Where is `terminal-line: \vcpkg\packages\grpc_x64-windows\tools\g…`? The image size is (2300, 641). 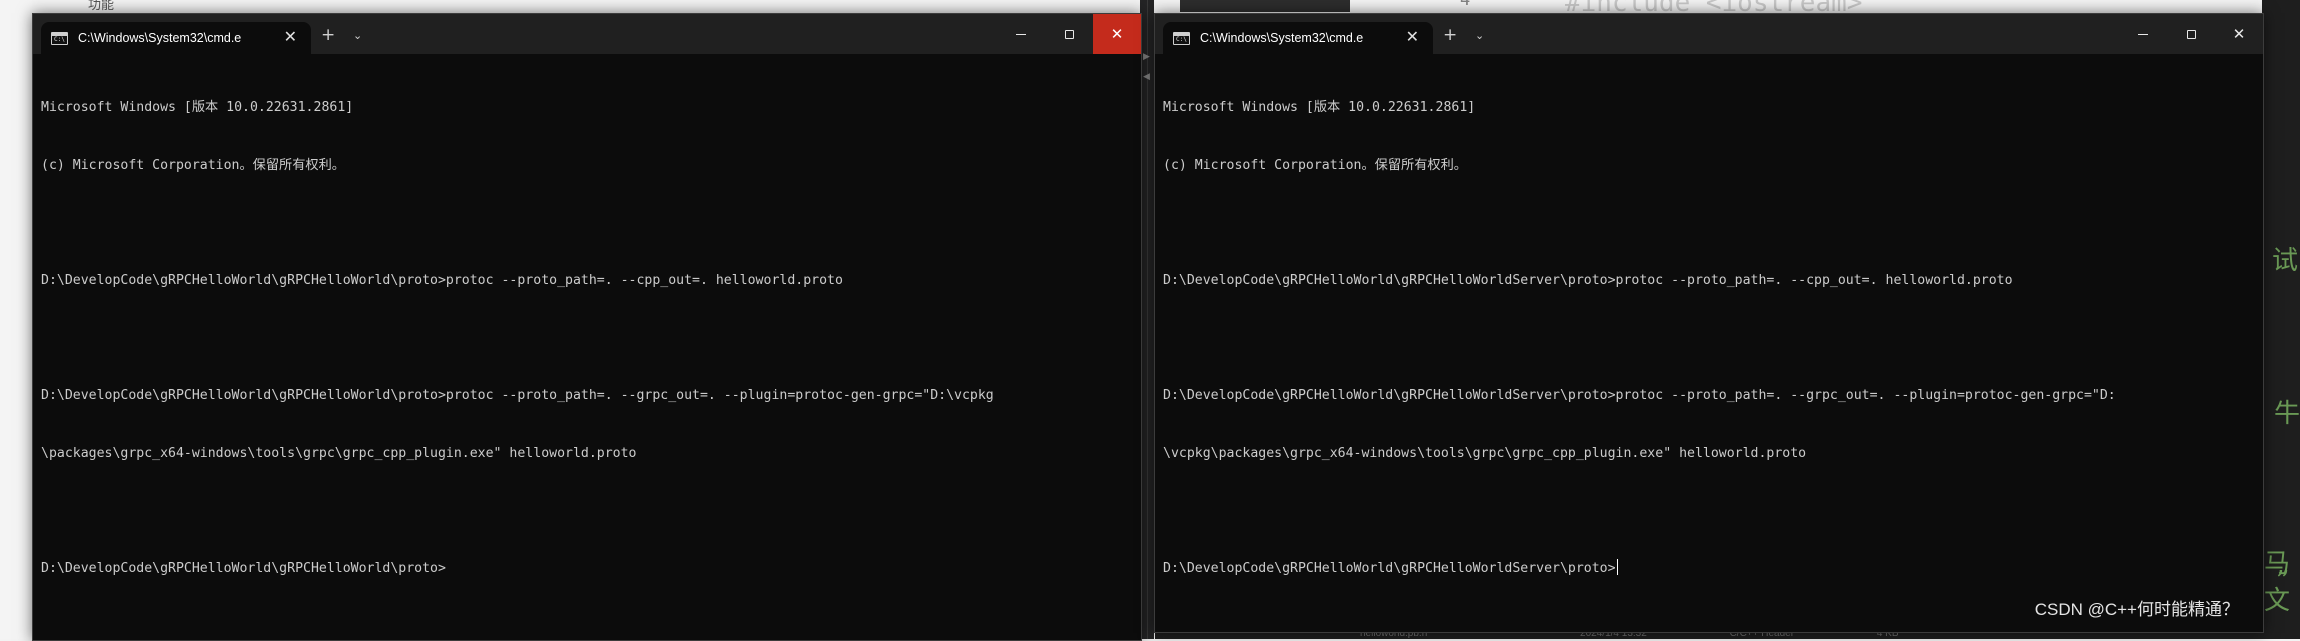 terminal-line: \vcpkg\packages\grpc_x64-windows\tools\g… is located at coordinates (1485, 453).